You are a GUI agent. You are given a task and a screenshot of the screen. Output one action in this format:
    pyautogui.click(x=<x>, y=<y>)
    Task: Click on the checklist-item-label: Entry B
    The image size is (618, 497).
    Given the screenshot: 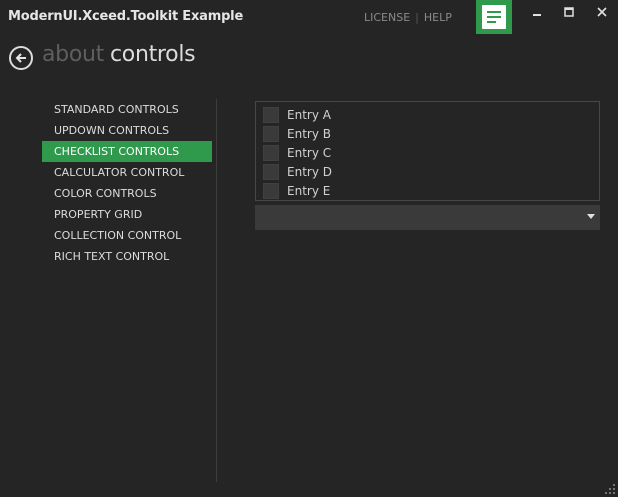 What is the action you would take?
    pyautogui.click(x=309, y=133)
    